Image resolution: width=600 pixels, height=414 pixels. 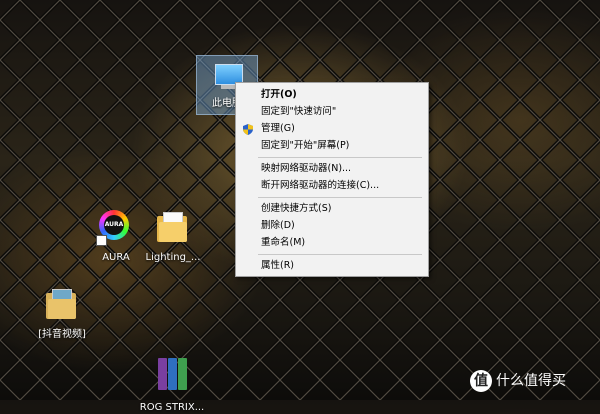 I want to click on folder-icon, so click(x=173, y=228).